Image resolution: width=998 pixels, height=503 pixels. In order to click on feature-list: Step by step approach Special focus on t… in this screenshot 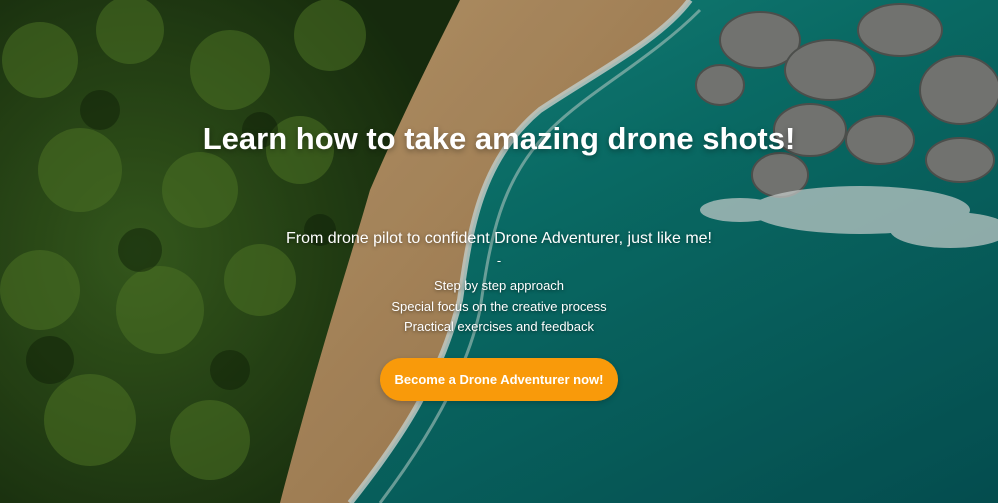, I will do `click(499, 307)`.